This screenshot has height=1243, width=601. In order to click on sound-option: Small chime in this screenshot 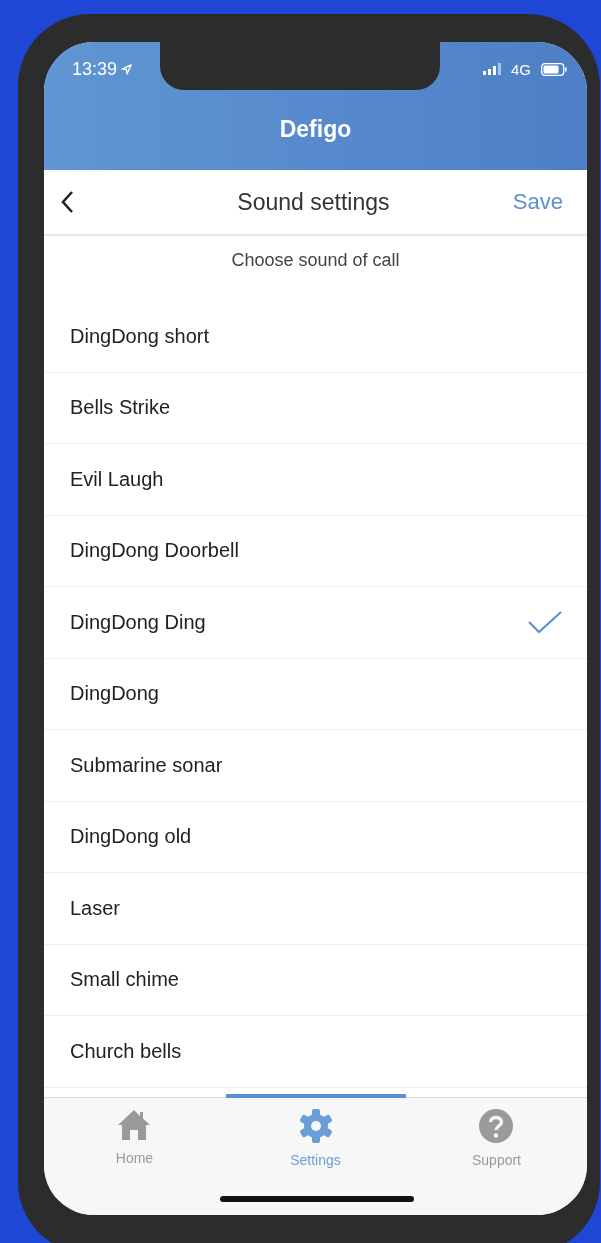, I will do `click(315, 980)`.